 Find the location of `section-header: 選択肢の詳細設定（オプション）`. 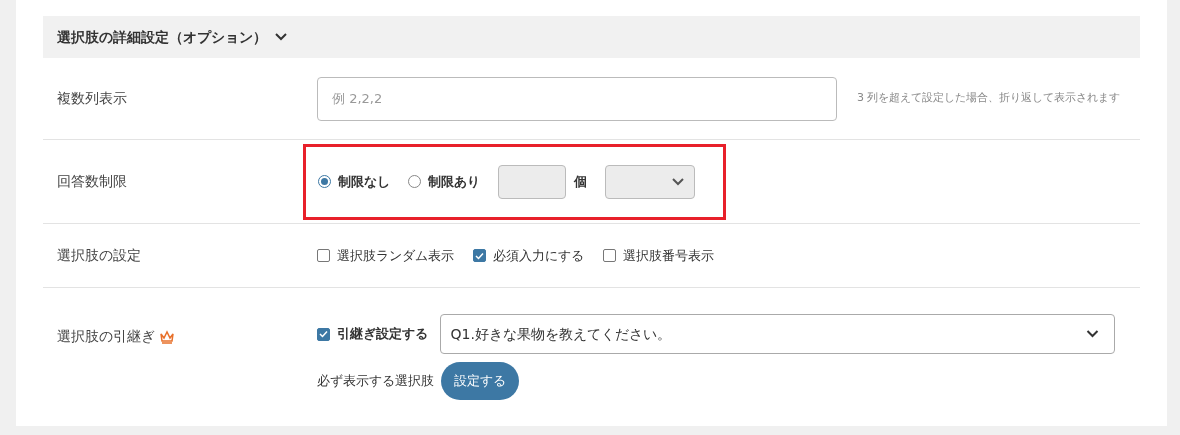

section-header: 選択肢の詳細設定（オプション） is located at coordinates (591, 37).